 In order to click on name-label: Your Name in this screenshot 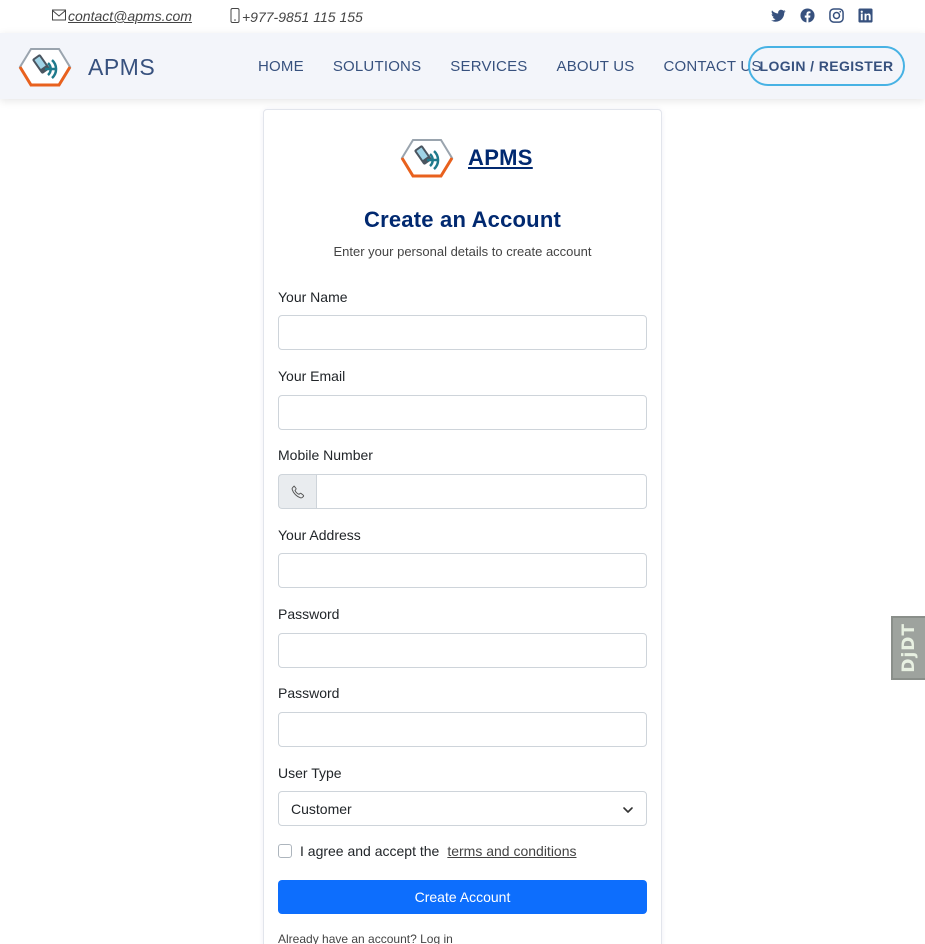, I will do `click(313, 297)`.